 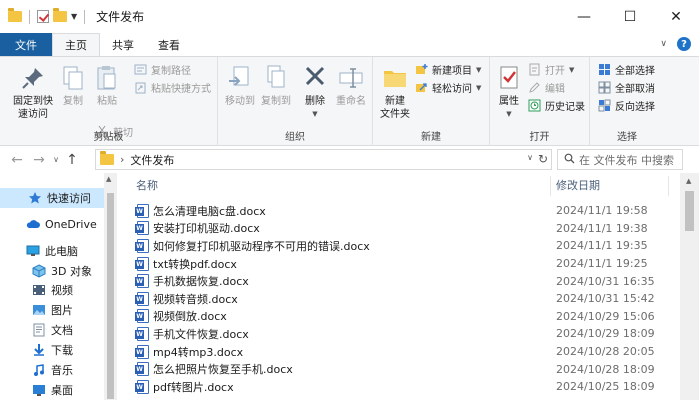 I want to click on copy-to-button: 复制到, so click(x=276, y=85).